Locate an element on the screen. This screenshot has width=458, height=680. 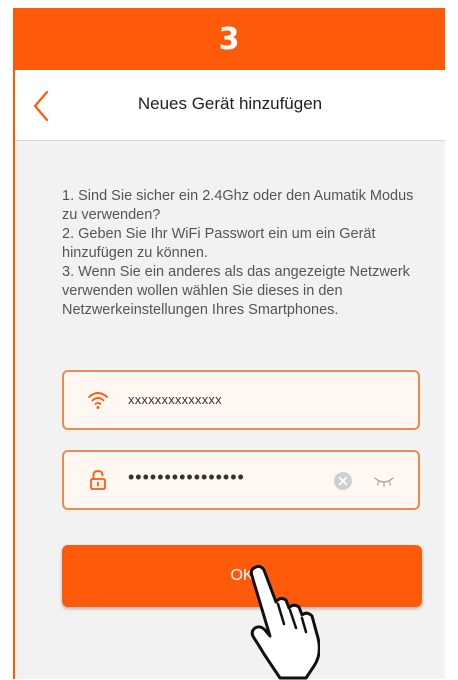
step-number: 3 is located at coordinates (229, 39).